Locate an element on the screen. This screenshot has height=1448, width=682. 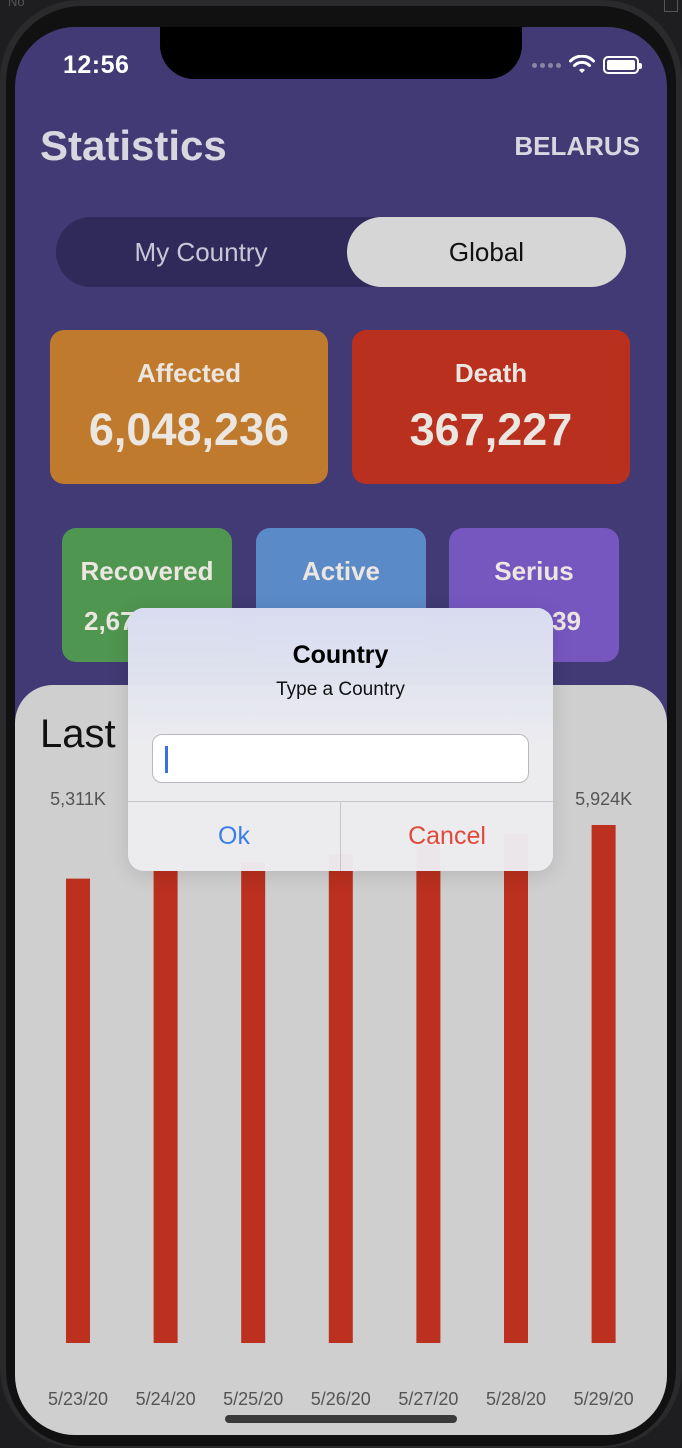
ok-button: Ok is located at coordinates (234, 836).